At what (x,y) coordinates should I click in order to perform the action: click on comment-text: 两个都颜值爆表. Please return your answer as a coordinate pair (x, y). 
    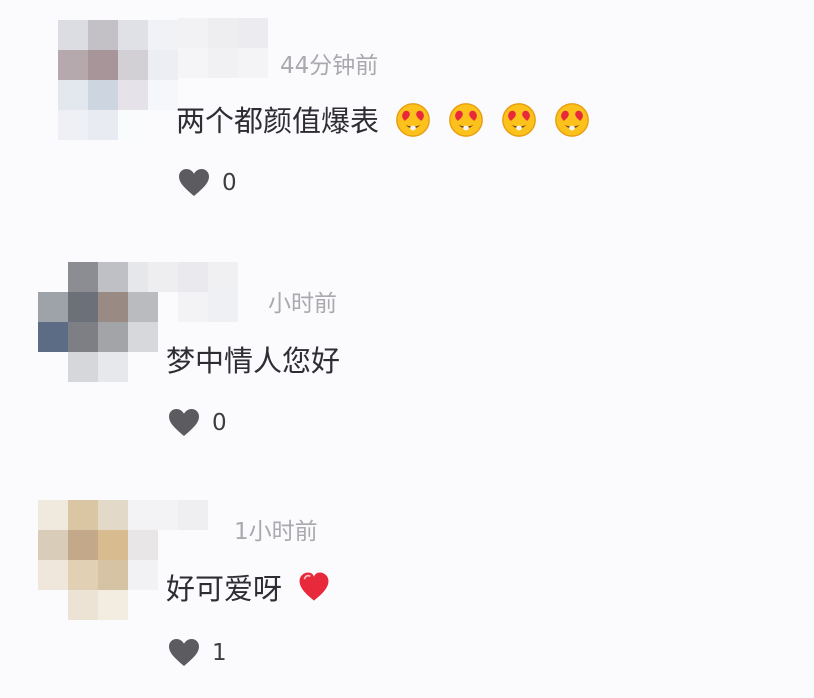
    Looking at the image, I should click on (383, 119).